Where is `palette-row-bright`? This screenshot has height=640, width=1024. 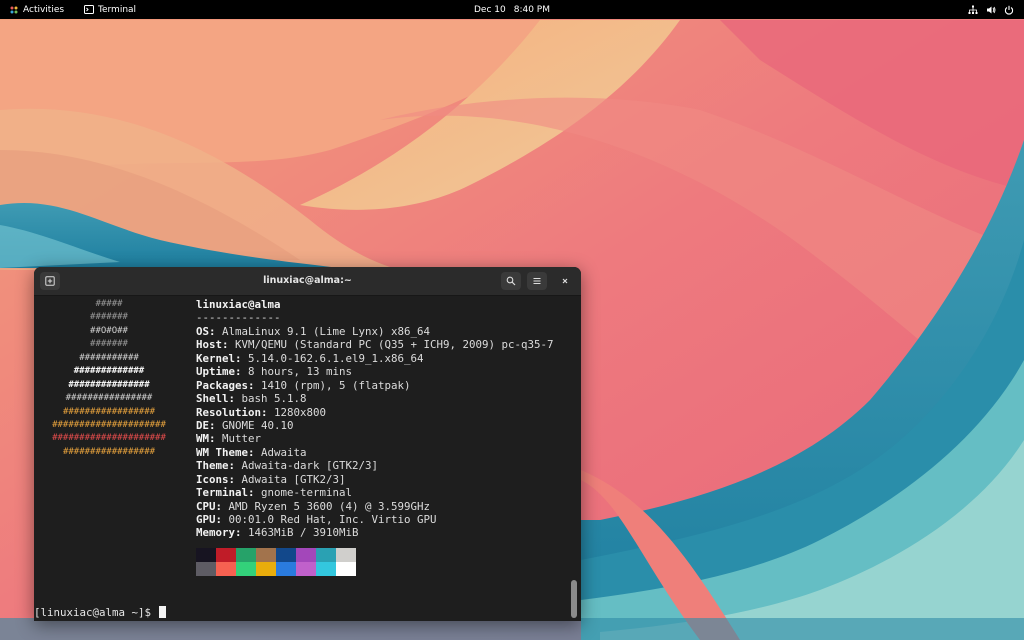
palette-row-bright is located at coordinates (276, 569).